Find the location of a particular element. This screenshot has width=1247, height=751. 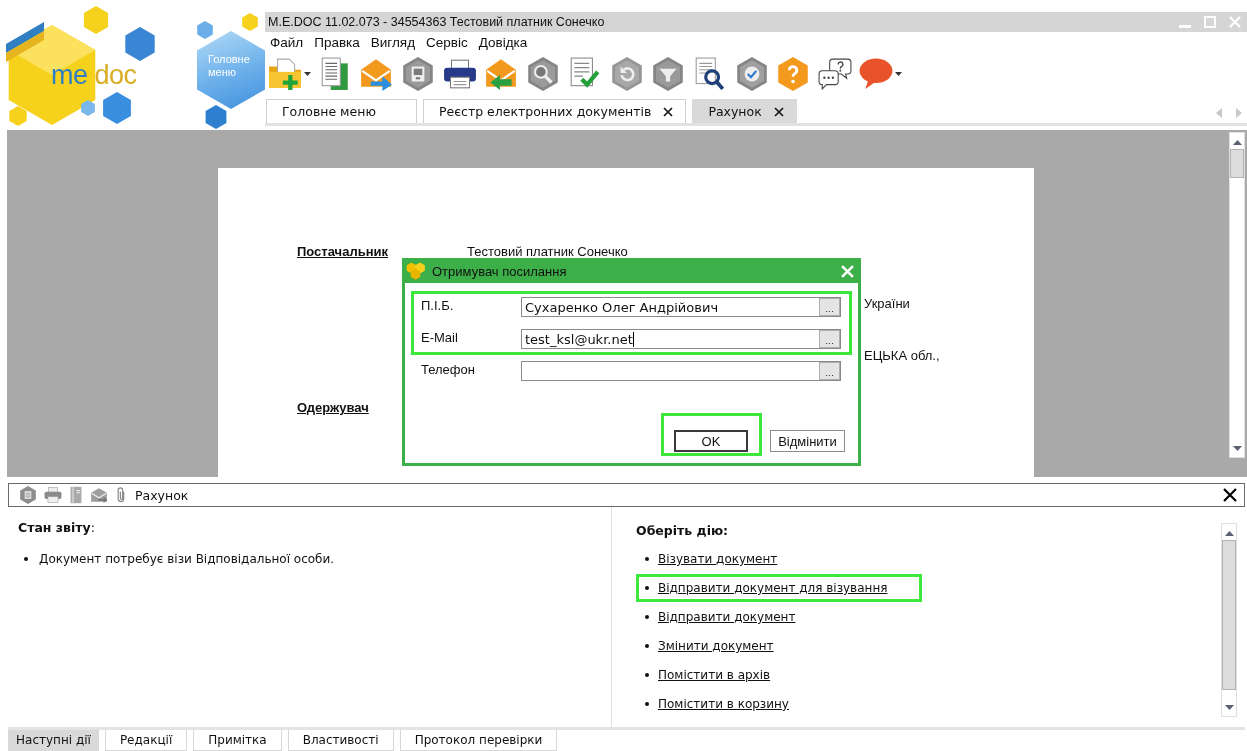

tab: Реєстр електронних документів is located at coordinates (554, 111).